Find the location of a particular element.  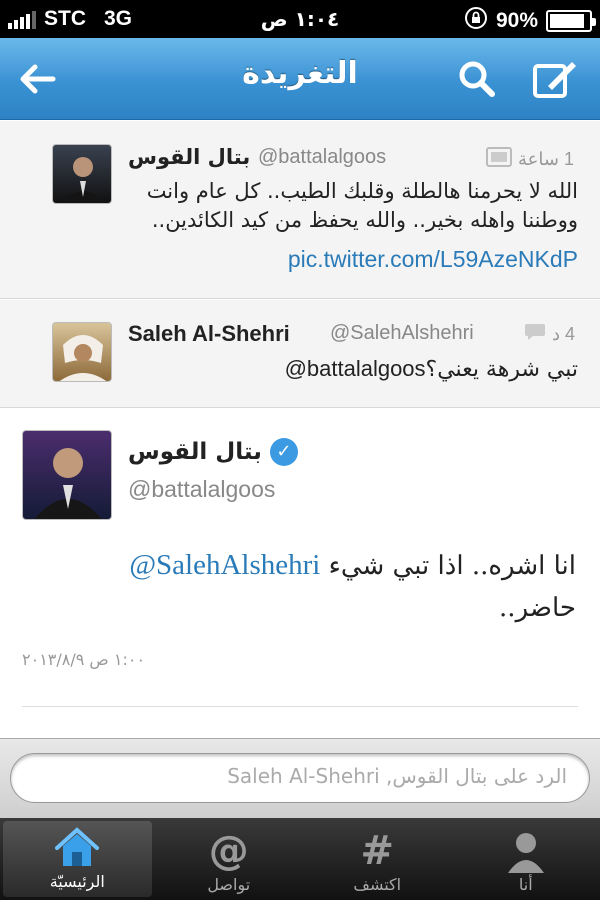

status-right: 90% is located at coordinates (530, 21).